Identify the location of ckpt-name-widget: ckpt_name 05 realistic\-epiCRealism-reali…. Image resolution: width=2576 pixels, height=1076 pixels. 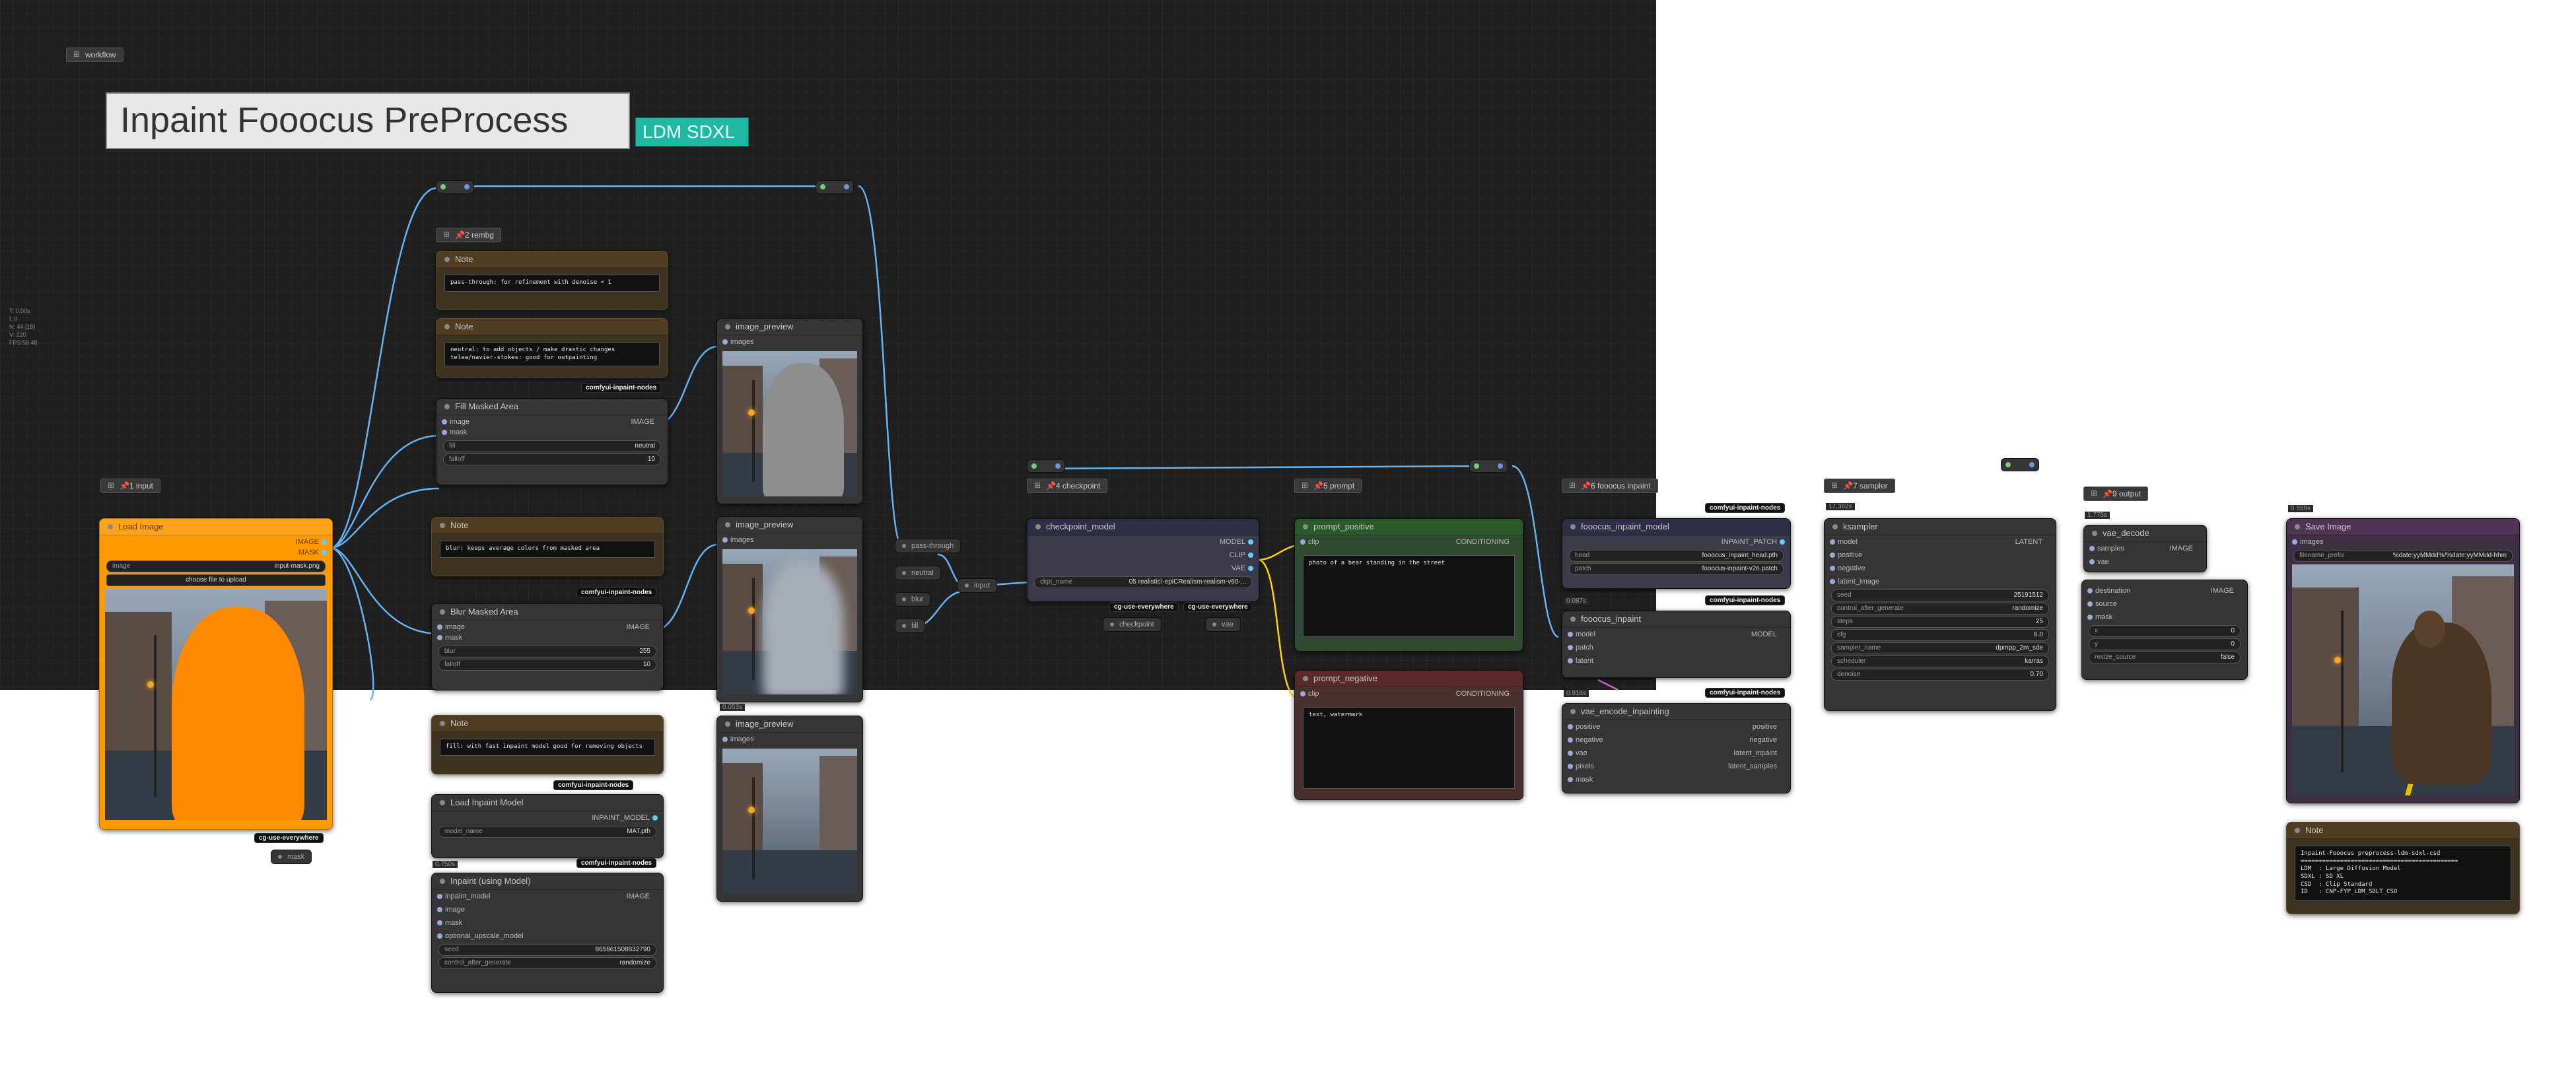
(1143, 582).